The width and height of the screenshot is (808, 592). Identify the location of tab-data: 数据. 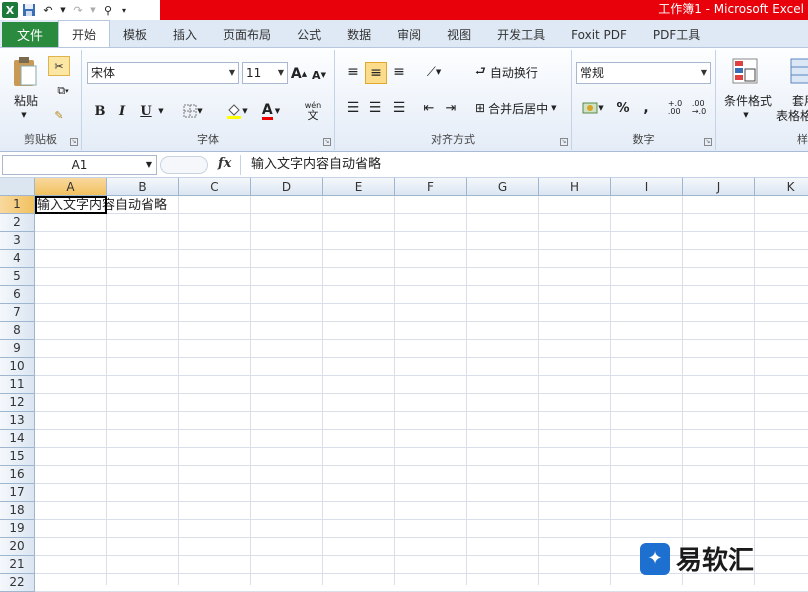
(359, 34).